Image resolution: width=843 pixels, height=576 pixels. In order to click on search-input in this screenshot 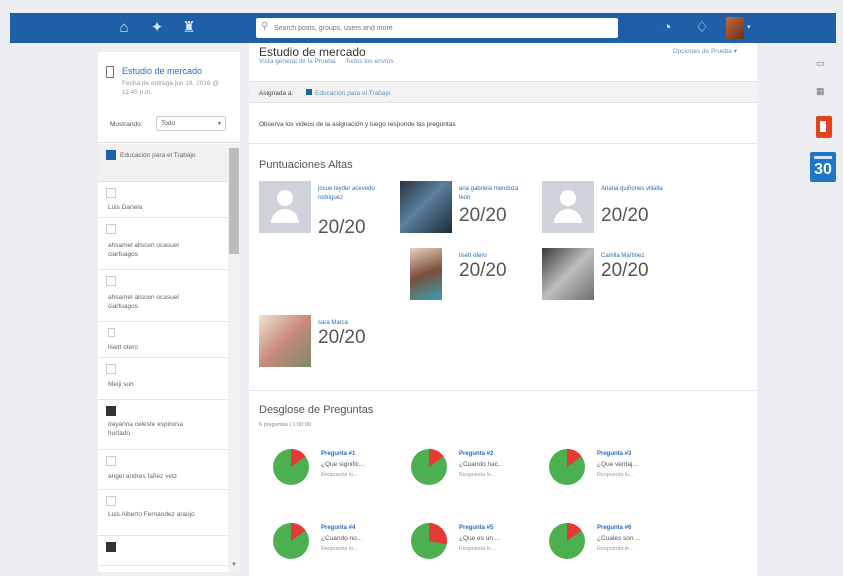, I will do `click(441, 28)`.